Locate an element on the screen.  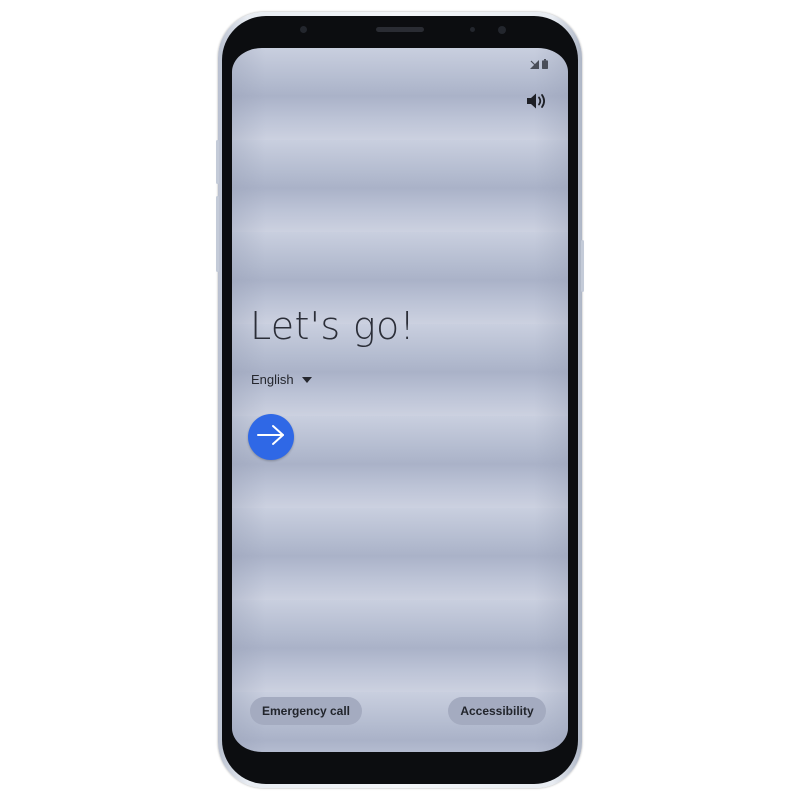
volume-icon is located at coordinates (537, 103).